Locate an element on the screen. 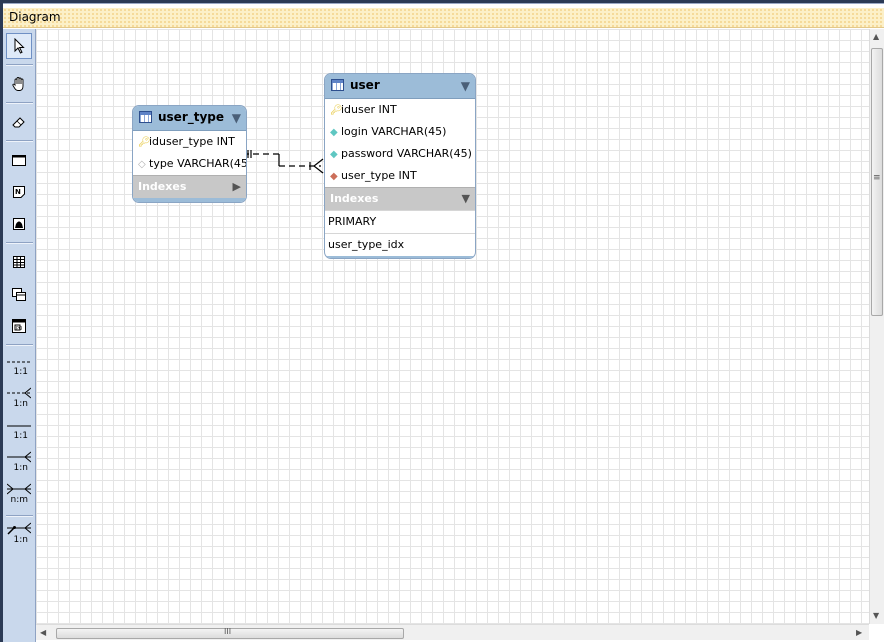 The height and width of the screenshot is (642, 884). expand-triangle-icon: ▶ is located at coordinates (237, 187).